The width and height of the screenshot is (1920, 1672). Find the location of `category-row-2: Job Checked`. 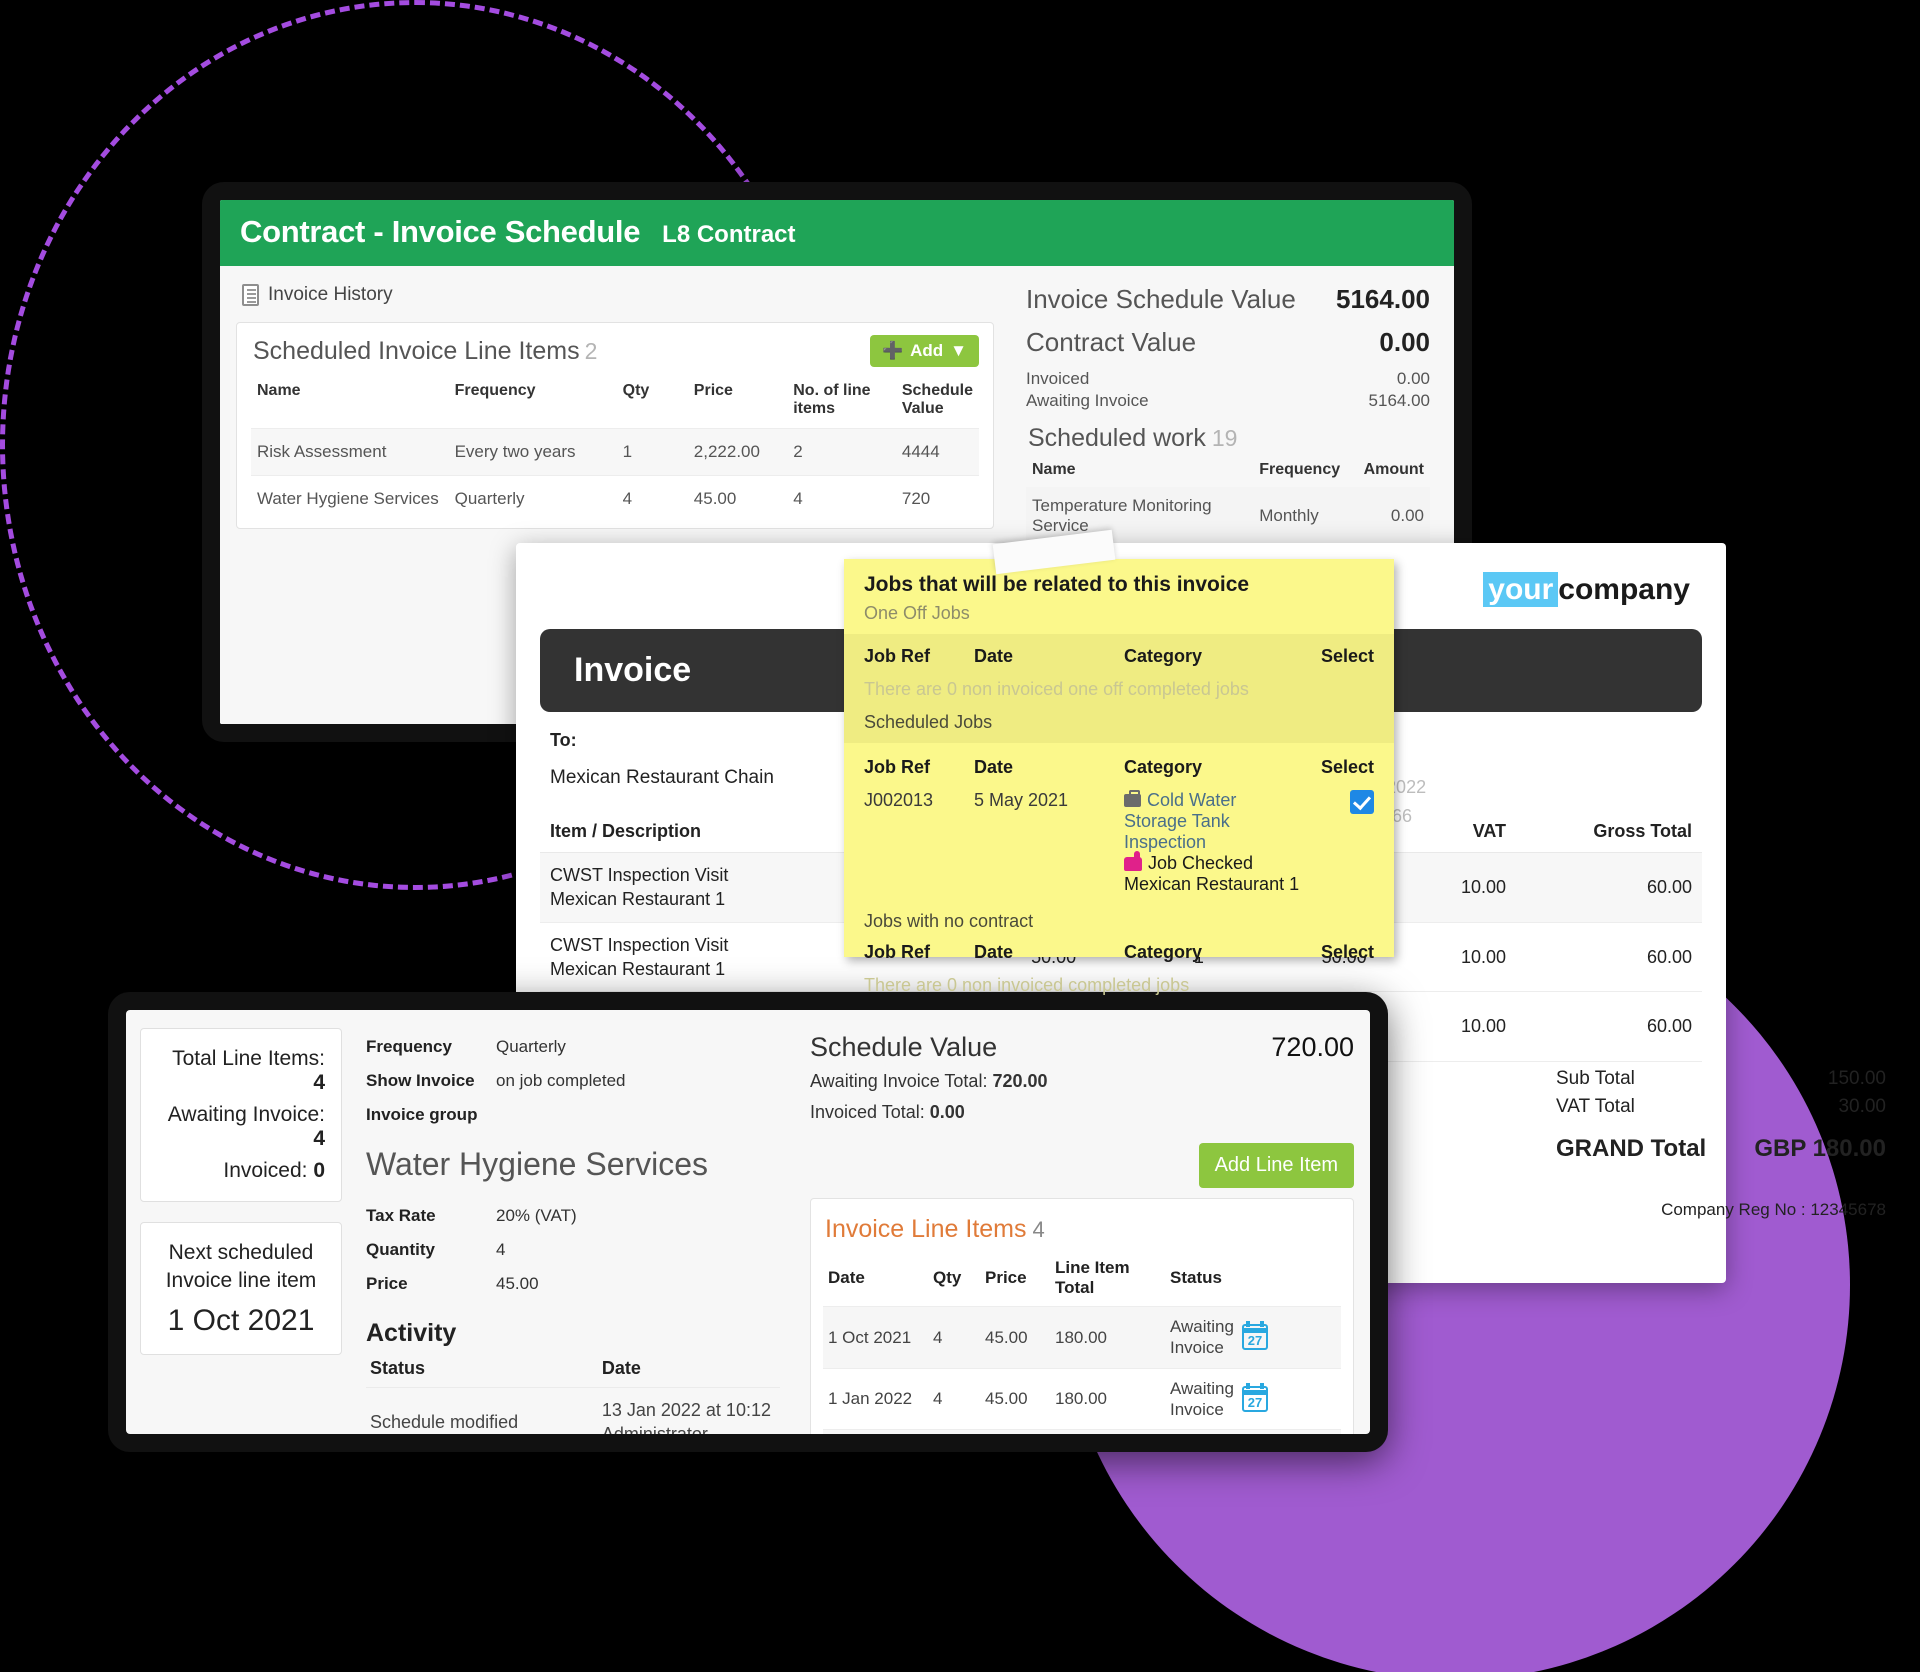

category-row-2: Job Checked is located at coordinates (1214, 862).